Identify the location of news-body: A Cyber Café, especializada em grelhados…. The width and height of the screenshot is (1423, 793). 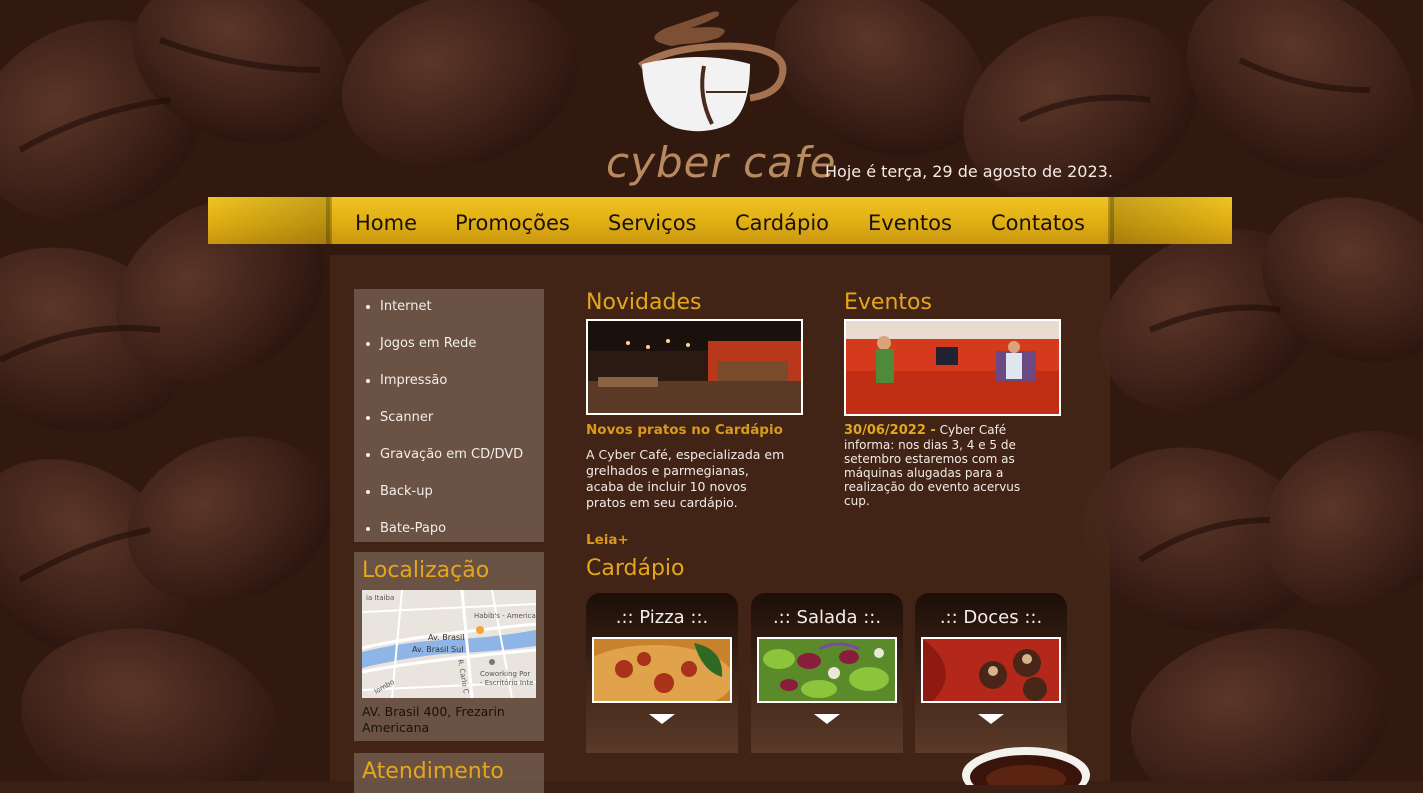
(685, 478).